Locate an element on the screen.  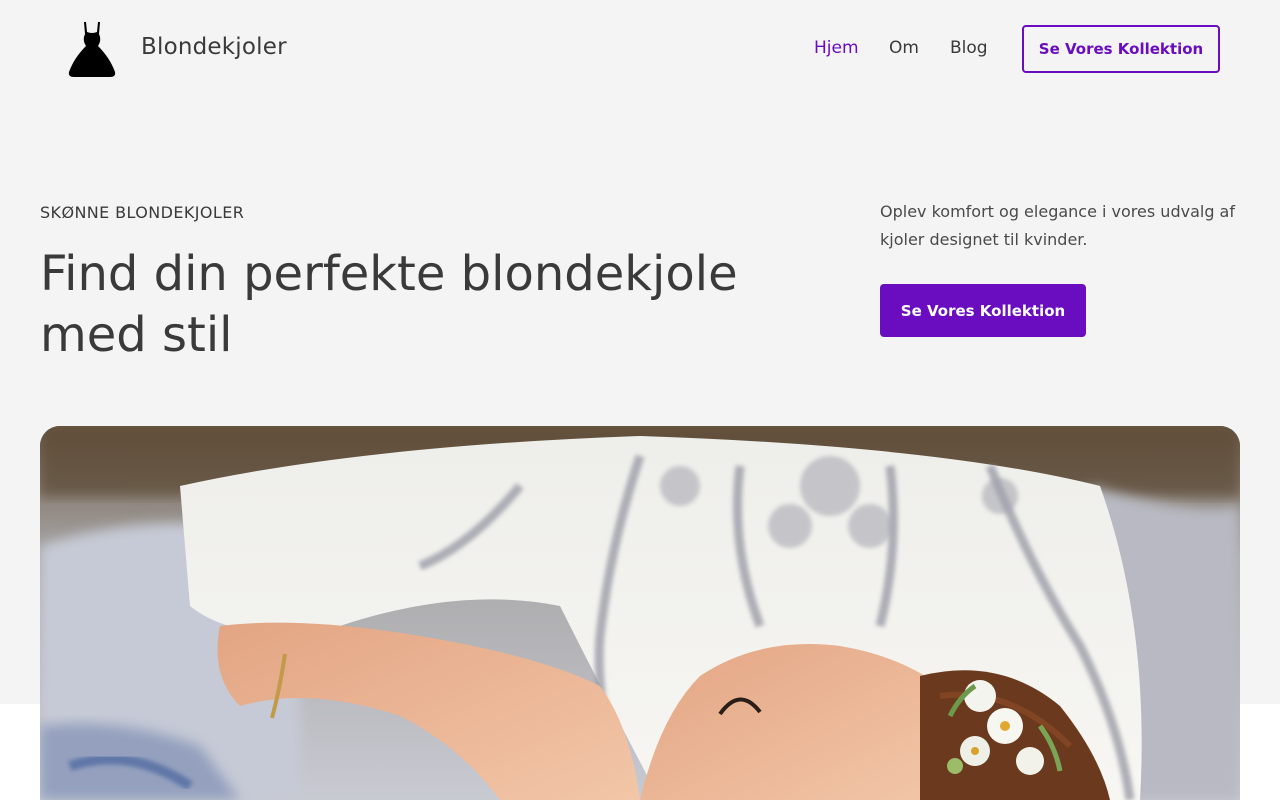
nav-link-blog: Blog is located at coordinates (969, 48).